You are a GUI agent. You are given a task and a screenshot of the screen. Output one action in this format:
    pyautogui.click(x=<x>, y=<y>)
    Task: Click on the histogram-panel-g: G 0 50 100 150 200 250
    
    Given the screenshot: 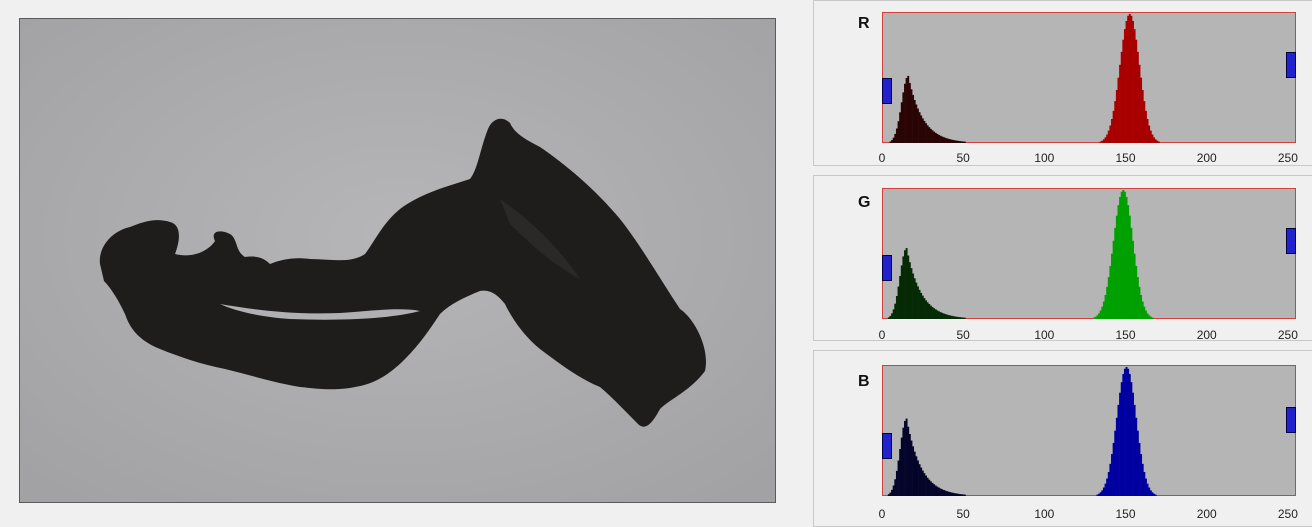 What is the action you would take?
    pyautogui.click(x=1062, y=259)
    